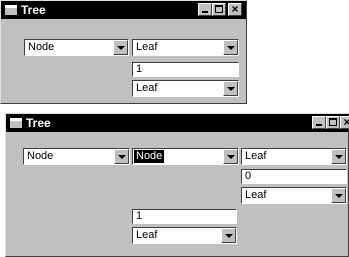 This screenshot has width=349, height=257. I want to click on leaf-select-bottom: Leaf, so click(185, 88).